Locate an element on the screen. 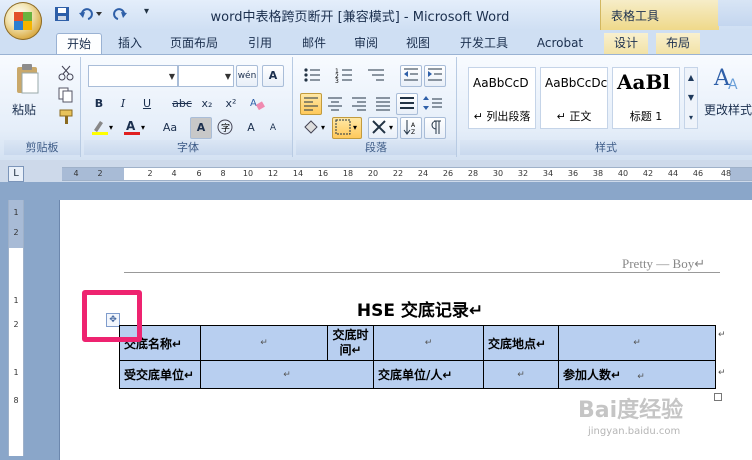 The width and height of the screenshot is (752, 460). vruler-tick: 1 is located at coordinates (16, 372).